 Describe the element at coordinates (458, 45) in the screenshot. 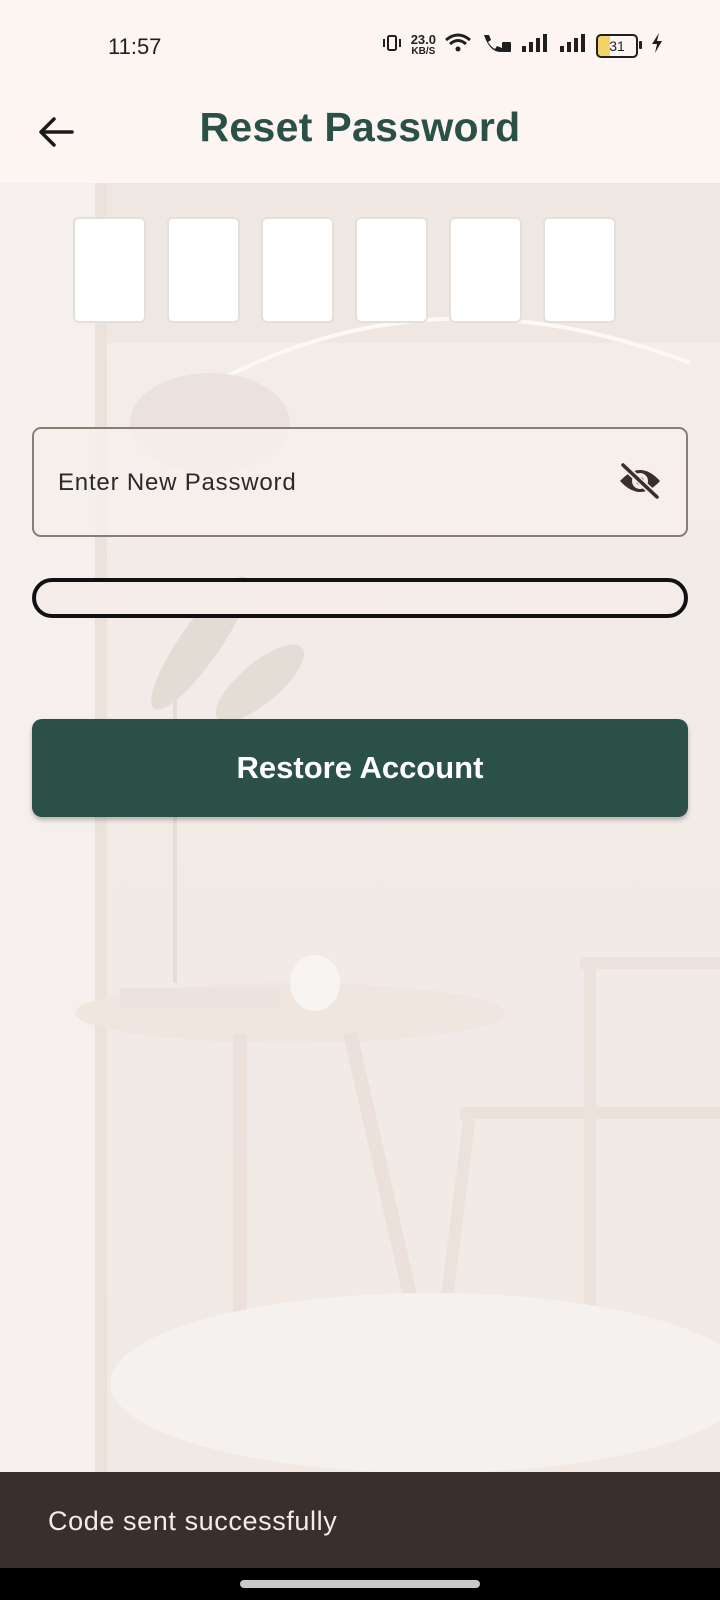

I see `wifi-icon` at that location.